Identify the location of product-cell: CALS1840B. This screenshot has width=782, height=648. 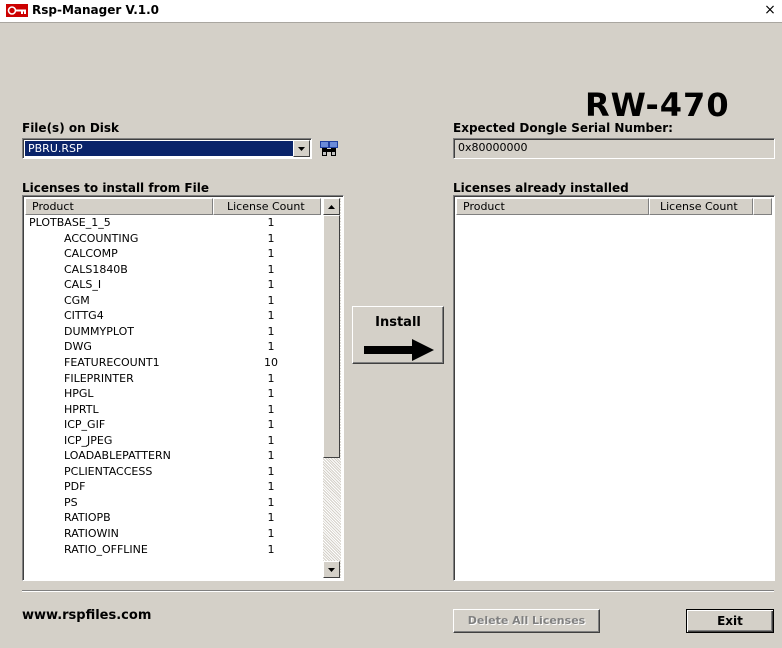
(96, 269).